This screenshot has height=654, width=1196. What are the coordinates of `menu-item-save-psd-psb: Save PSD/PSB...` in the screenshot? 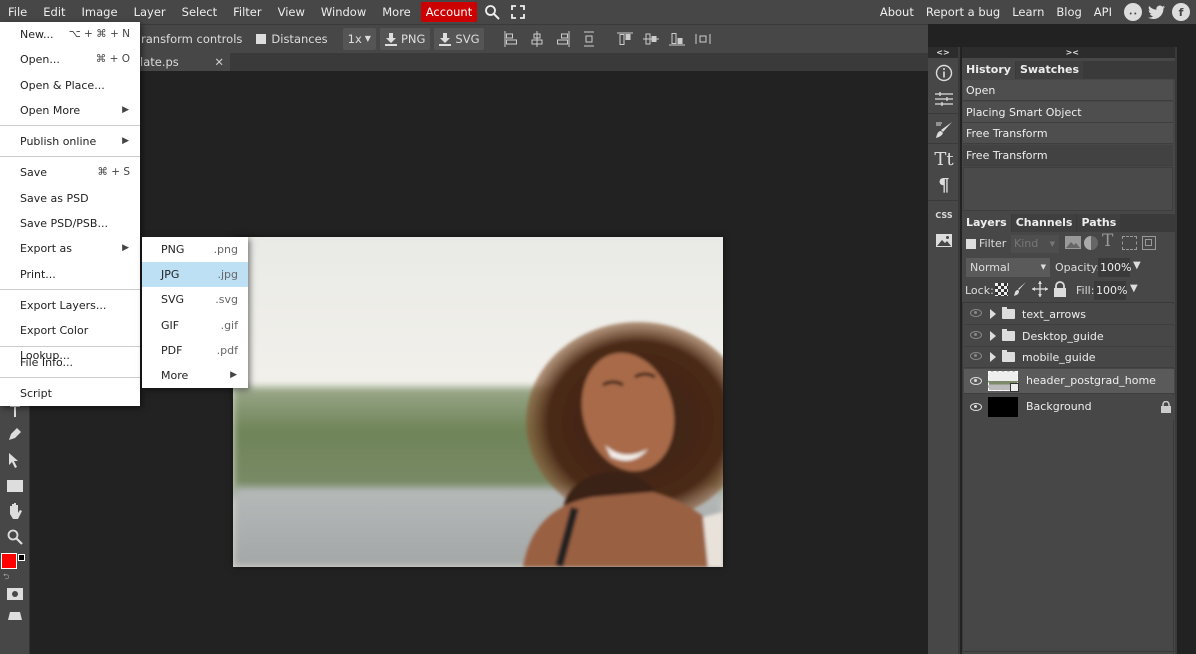 It's located at (70, 223).